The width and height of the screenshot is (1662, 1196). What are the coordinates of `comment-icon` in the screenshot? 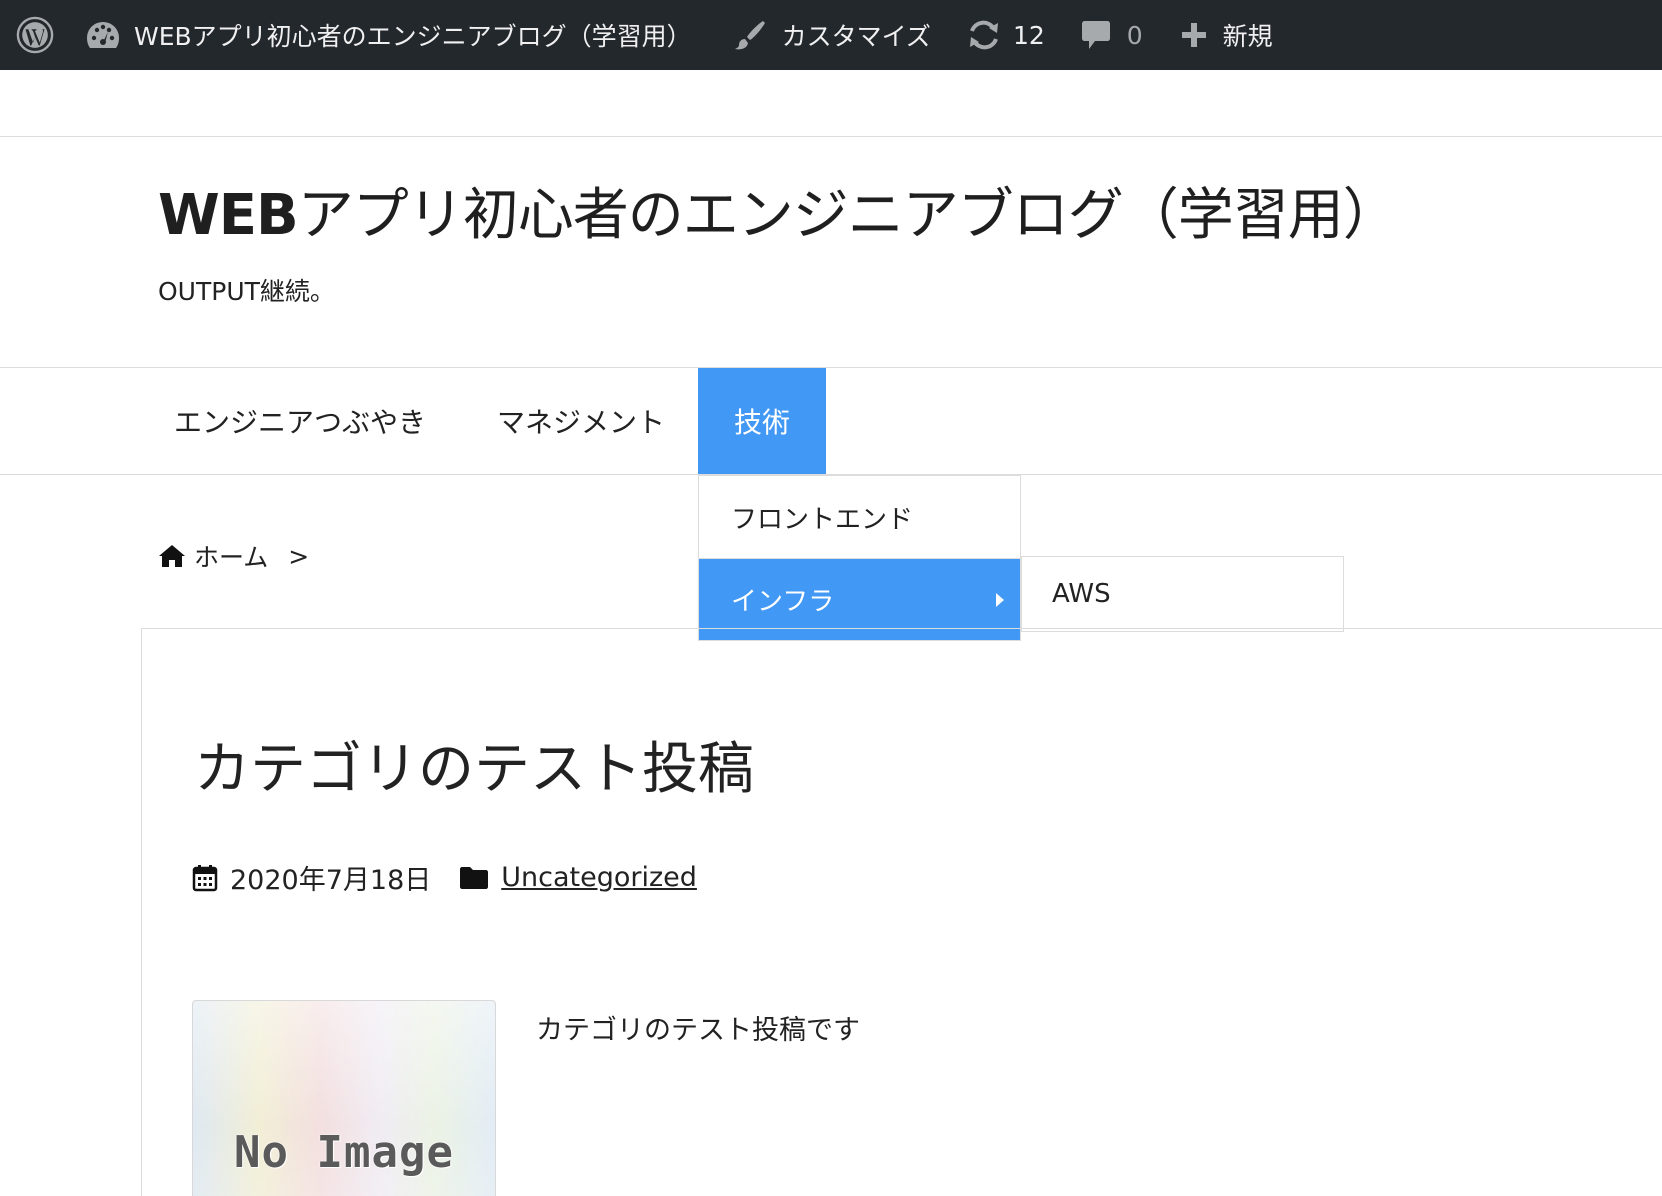 It's located at (1095, 35).